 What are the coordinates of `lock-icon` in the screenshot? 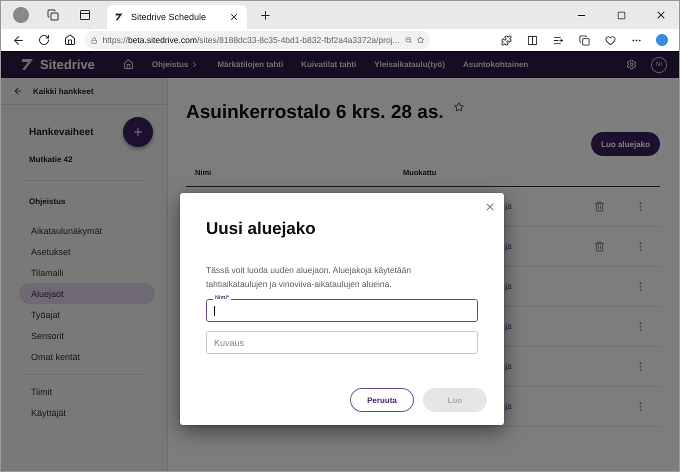 It's located at (94, 40).